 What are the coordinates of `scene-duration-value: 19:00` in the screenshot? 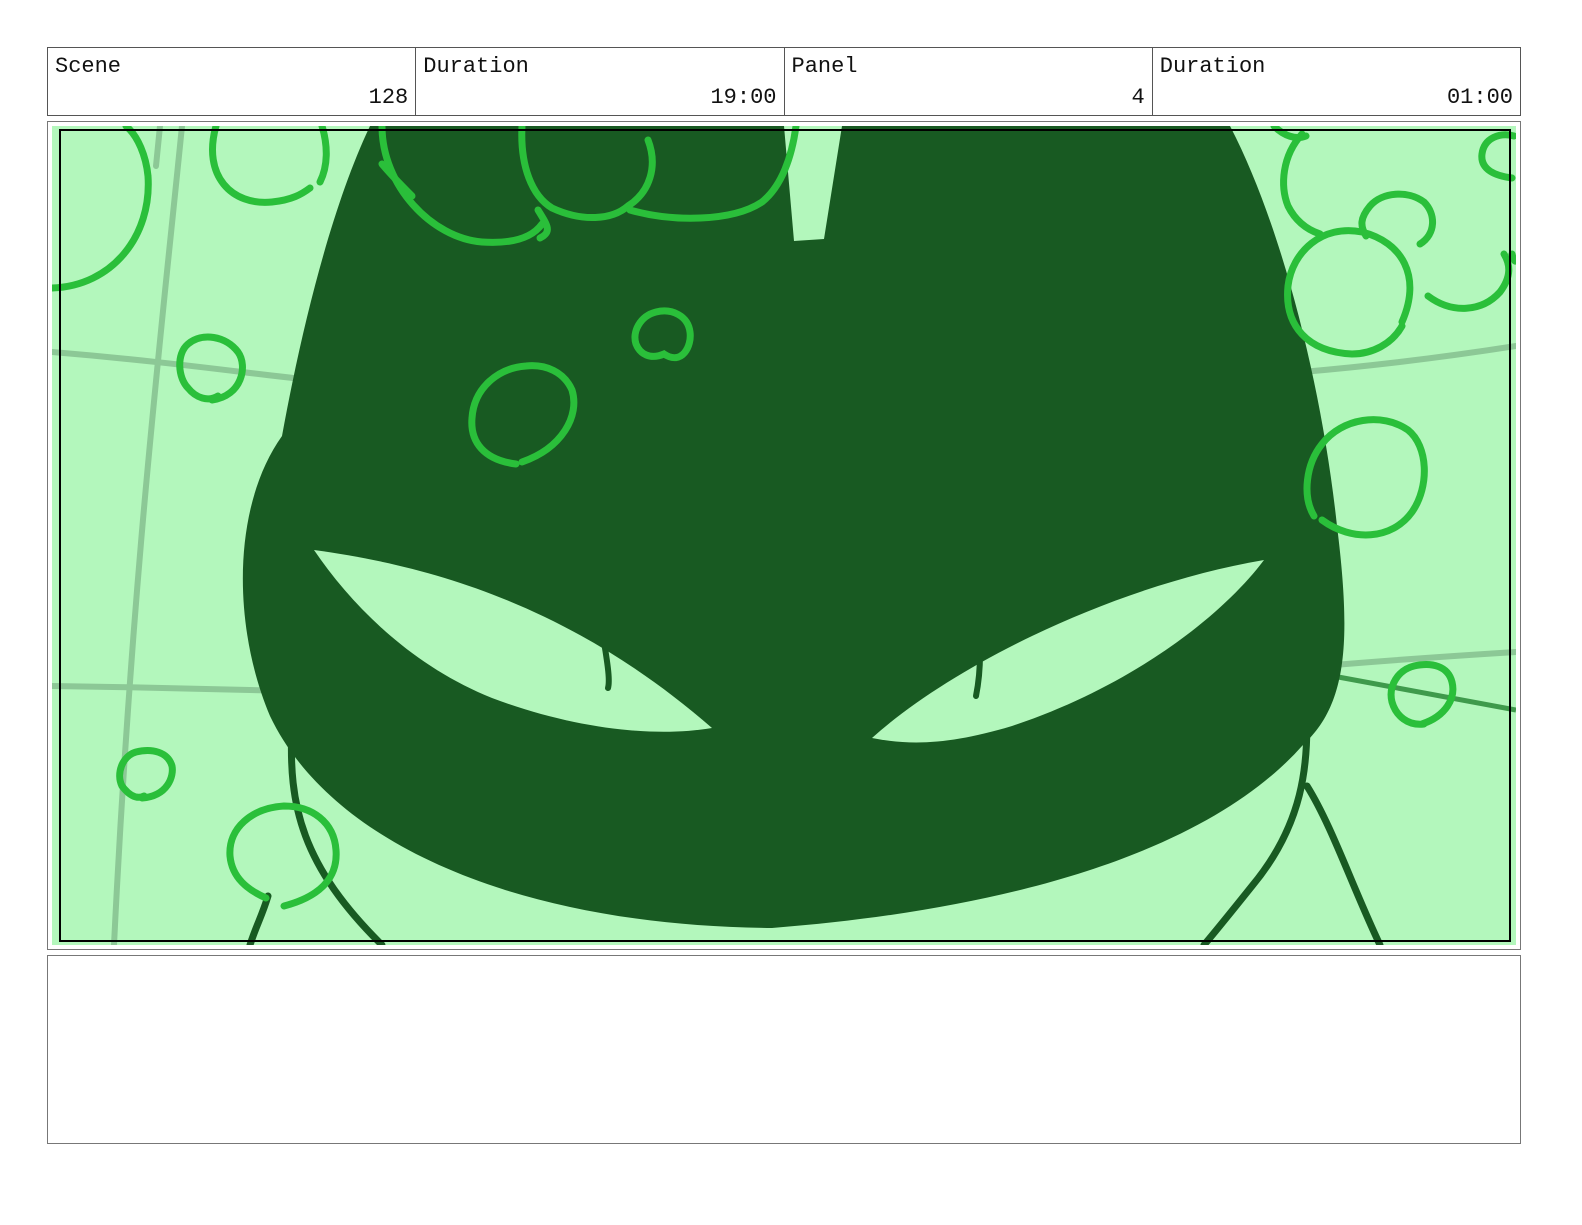 It's located at (743, 97).